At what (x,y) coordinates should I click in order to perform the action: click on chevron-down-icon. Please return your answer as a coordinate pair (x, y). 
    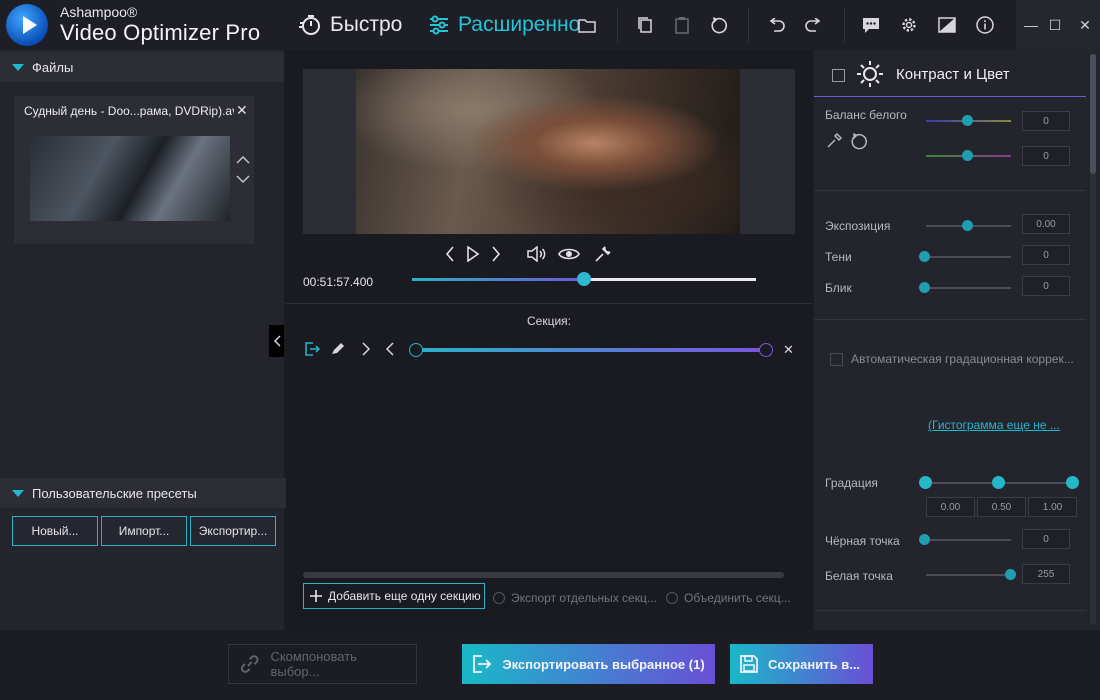
    Looking at the image, I should click on (243, 179).